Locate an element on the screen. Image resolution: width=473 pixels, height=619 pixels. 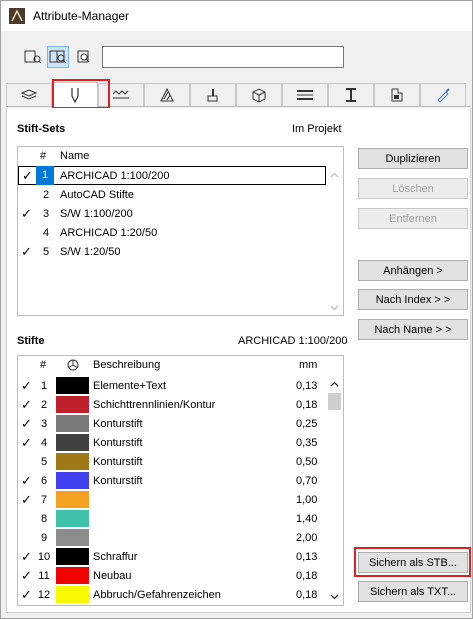
pen-sets-scrollbar is located at coordinates (334, 231).